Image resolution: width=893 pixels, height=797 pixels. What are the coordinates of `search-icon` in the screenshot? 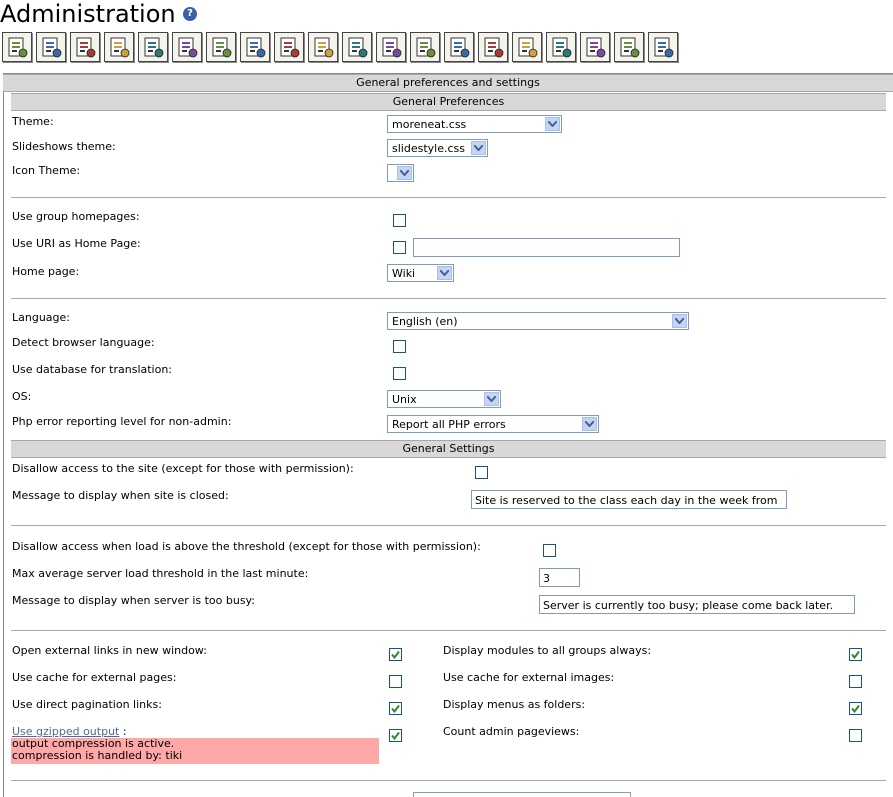 It's located at (629, 47).